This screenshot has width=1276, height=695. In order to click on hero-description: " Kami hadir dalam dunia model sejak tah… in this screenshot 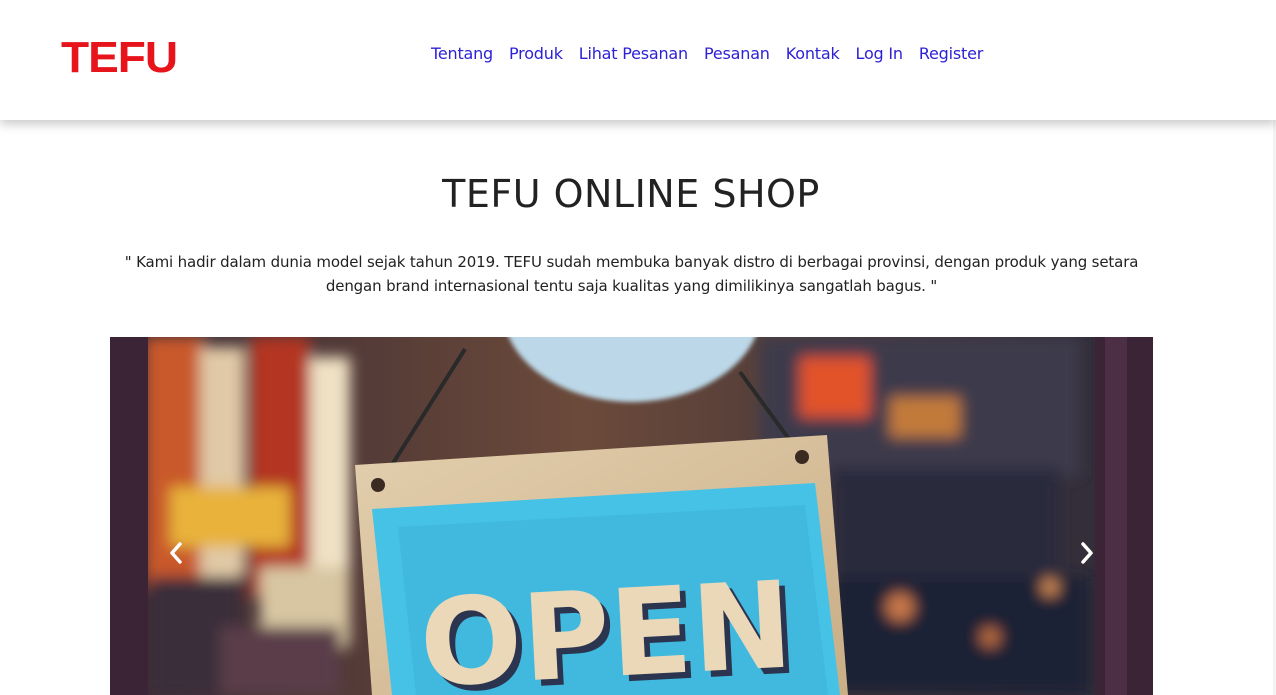, I will do `click(631, 274)`.